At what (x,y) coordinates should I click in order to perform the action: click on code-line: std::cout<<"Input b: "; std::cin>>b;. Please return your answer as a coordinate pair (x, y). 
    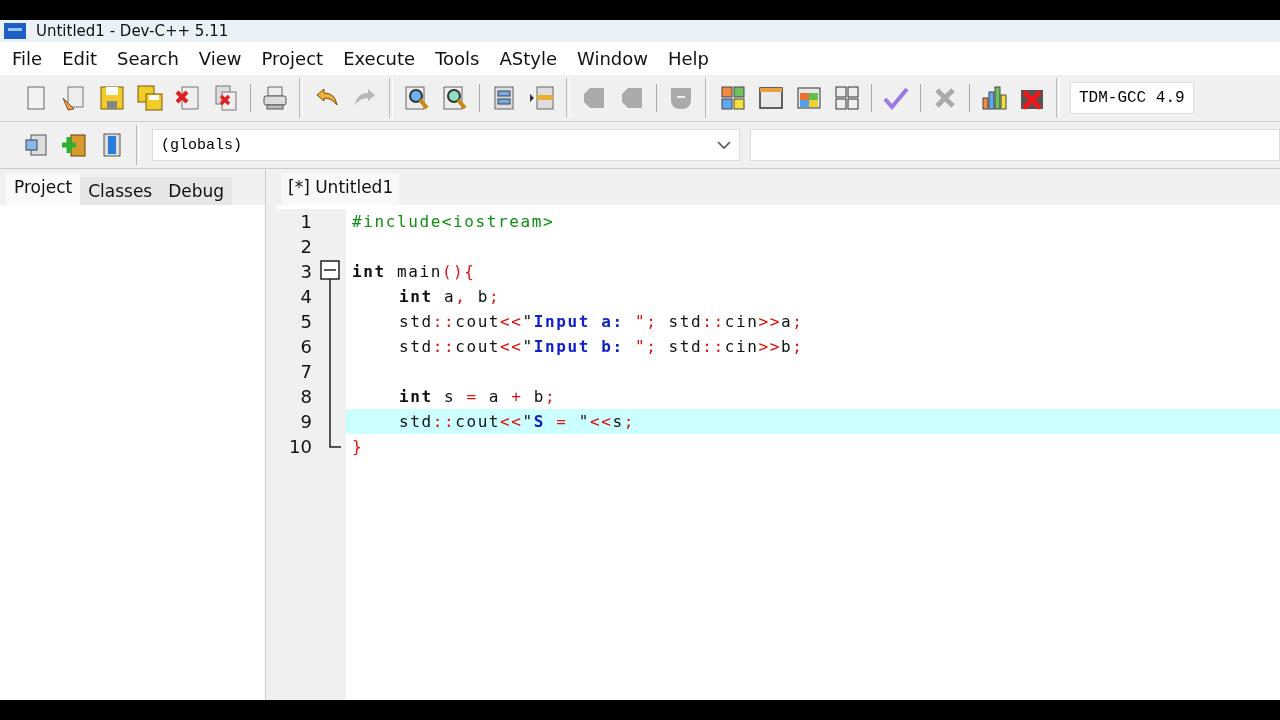
    Looking at the image, I should click on (601, 346).